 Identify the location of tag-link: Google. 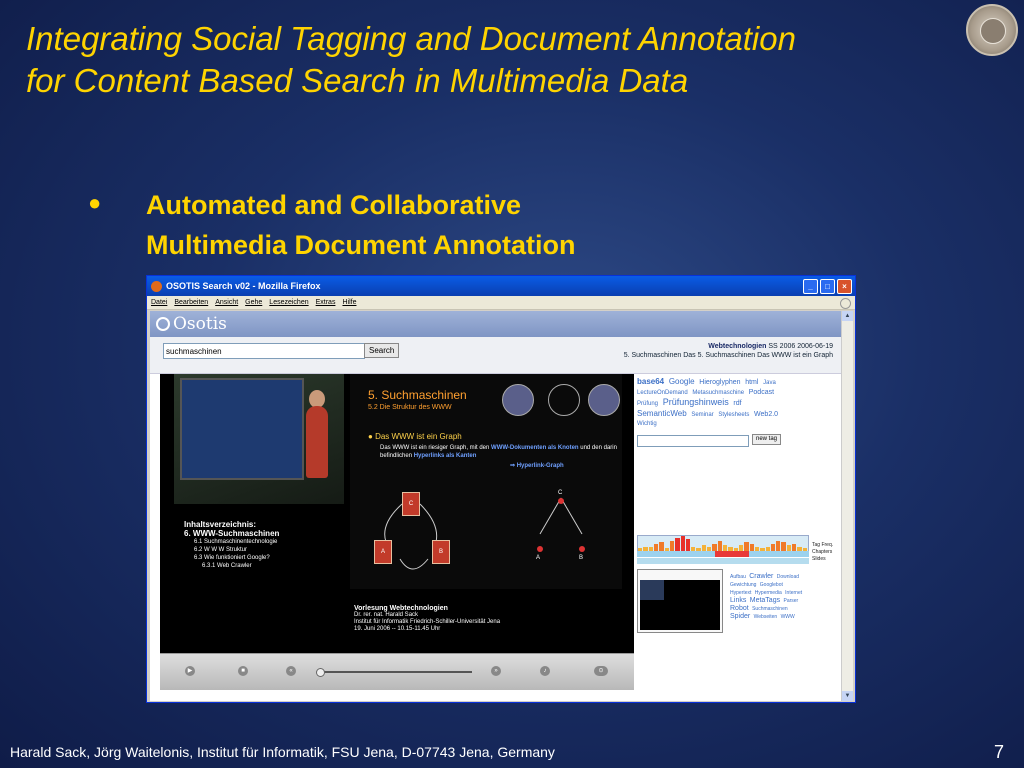
(682, 381).